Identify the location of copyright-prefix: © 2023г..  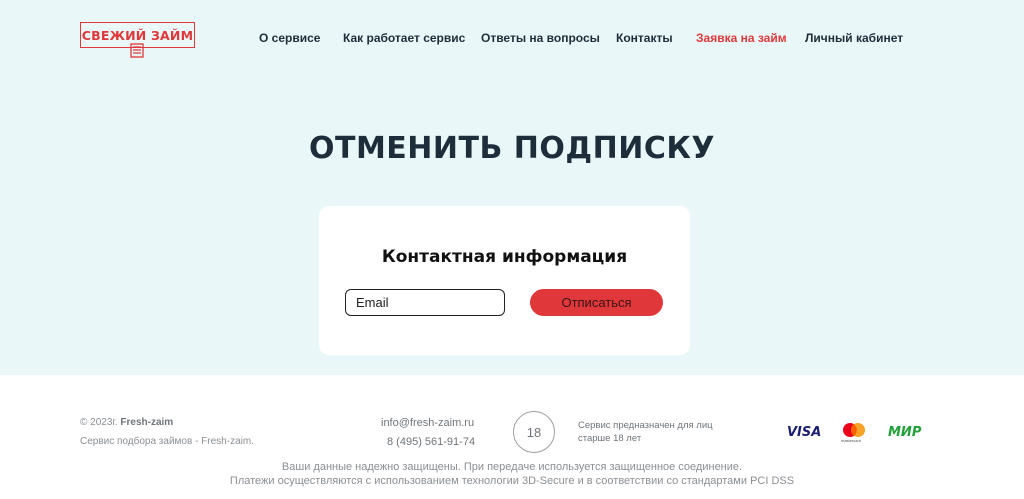
(99, 422).